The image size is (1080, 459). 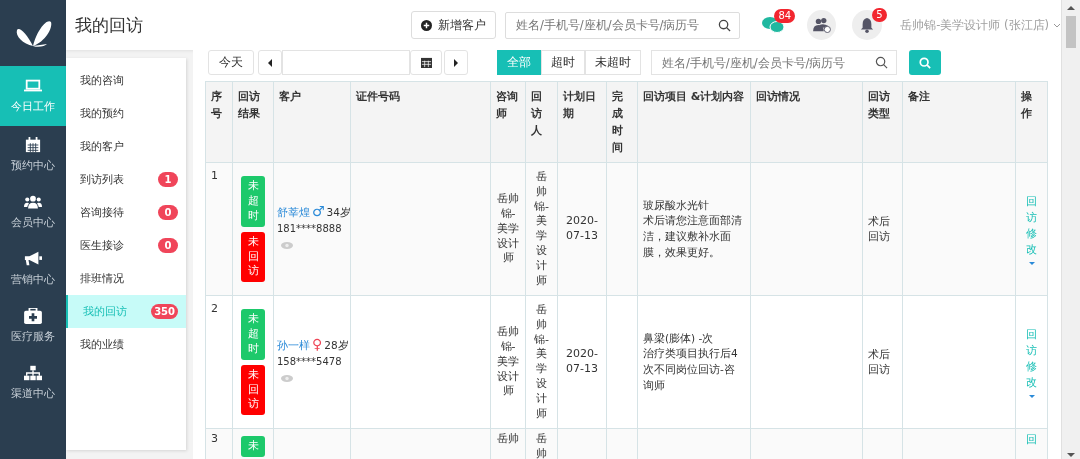 I want to click on submenu-item: 咨询接待 0, so click(x=126, y=212).